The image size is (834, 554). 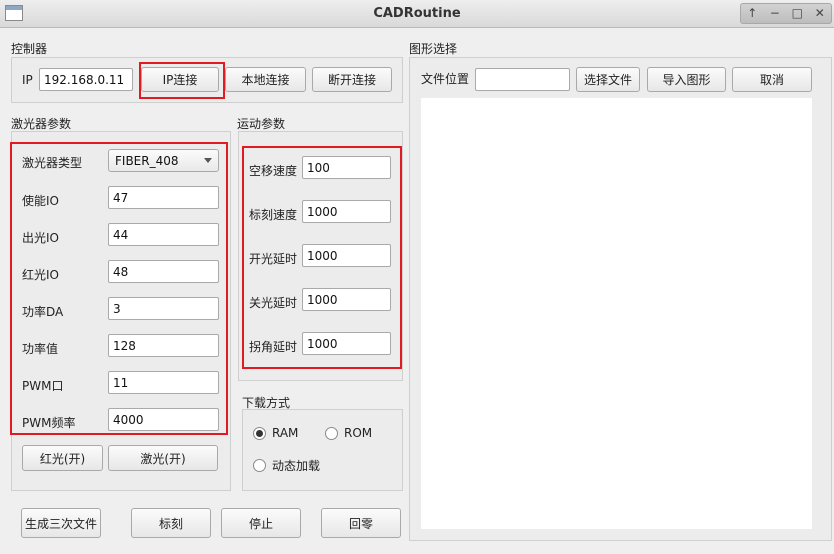 I want to click on corner-delay-label: 拐角延时, so click(x=273, y=347).